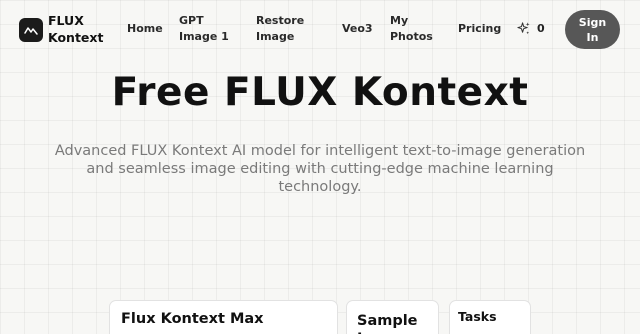 This screenshot has width=640, height=334. What do you see at coordinates (145, 29) in the screenshot?
I see `nav-home-link: Home` at bounding box center [145, 29].